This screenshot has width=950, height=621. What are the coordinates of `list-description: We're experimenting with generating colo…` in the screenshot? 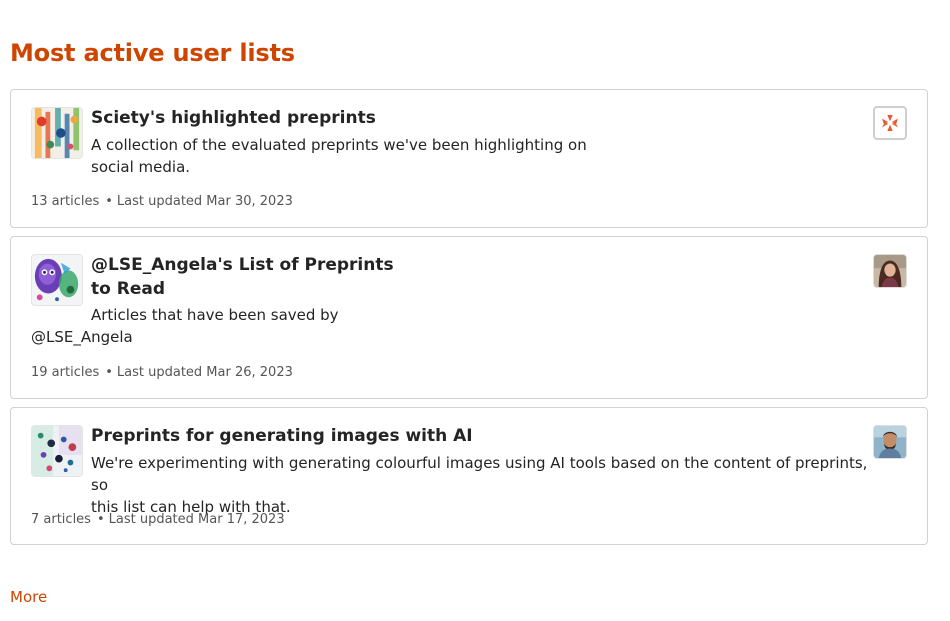 It's located at (486, 485).